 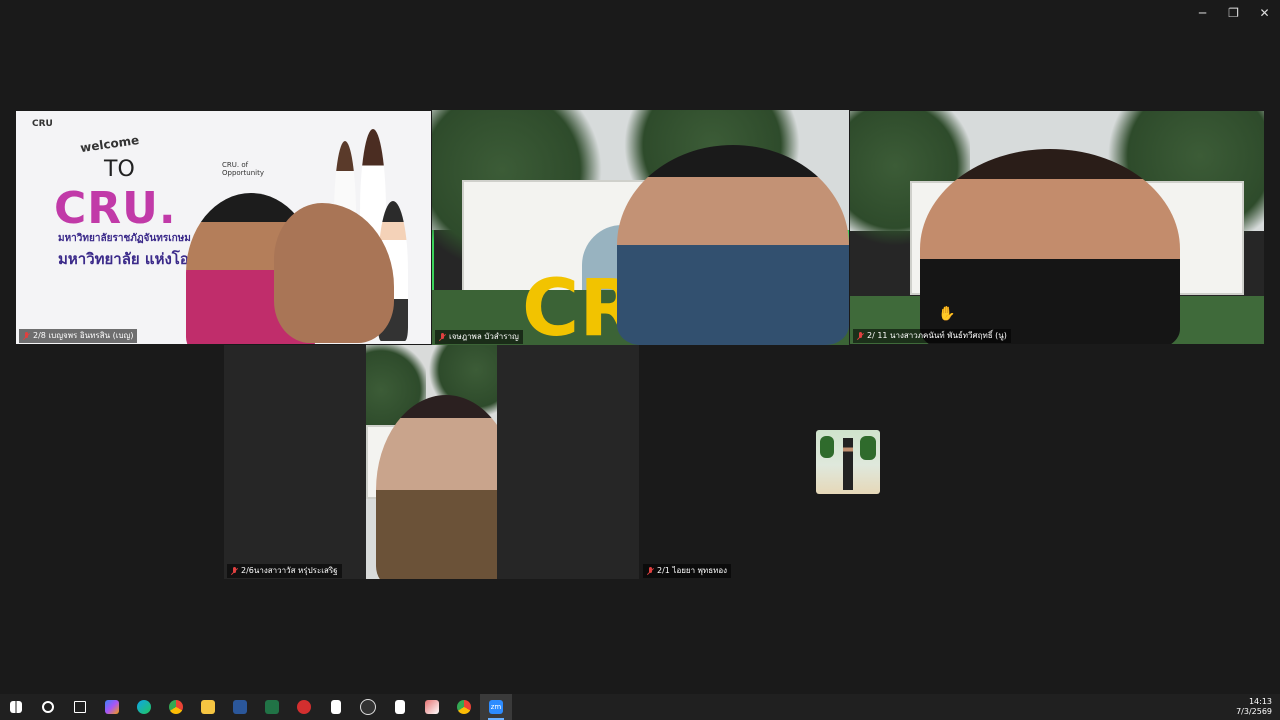 I want to click on slide-brand: CRU, so click(x=42, y=124).